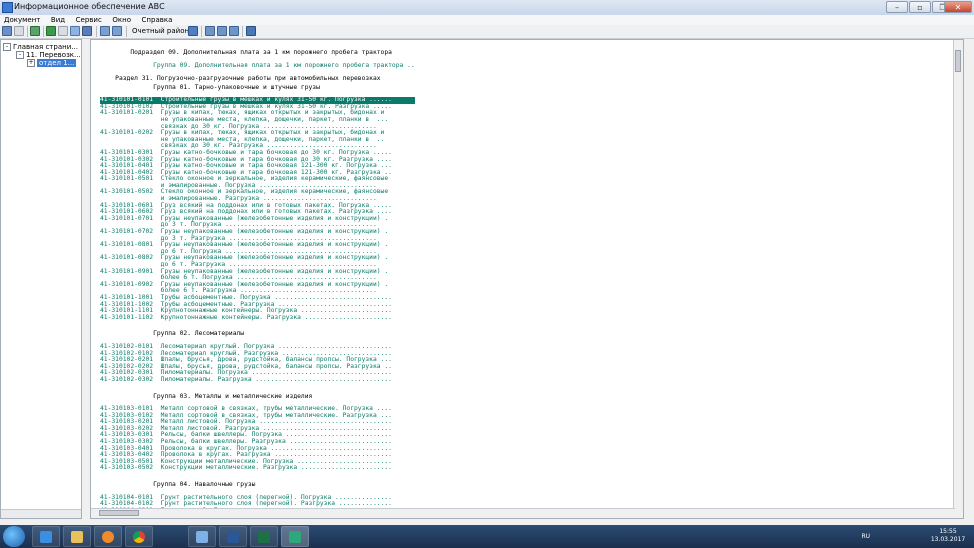 The image size is (974, 548). Describe the element at coordinates (22, 20) in the screenshot. I see `menu-document: Документ` at that location.